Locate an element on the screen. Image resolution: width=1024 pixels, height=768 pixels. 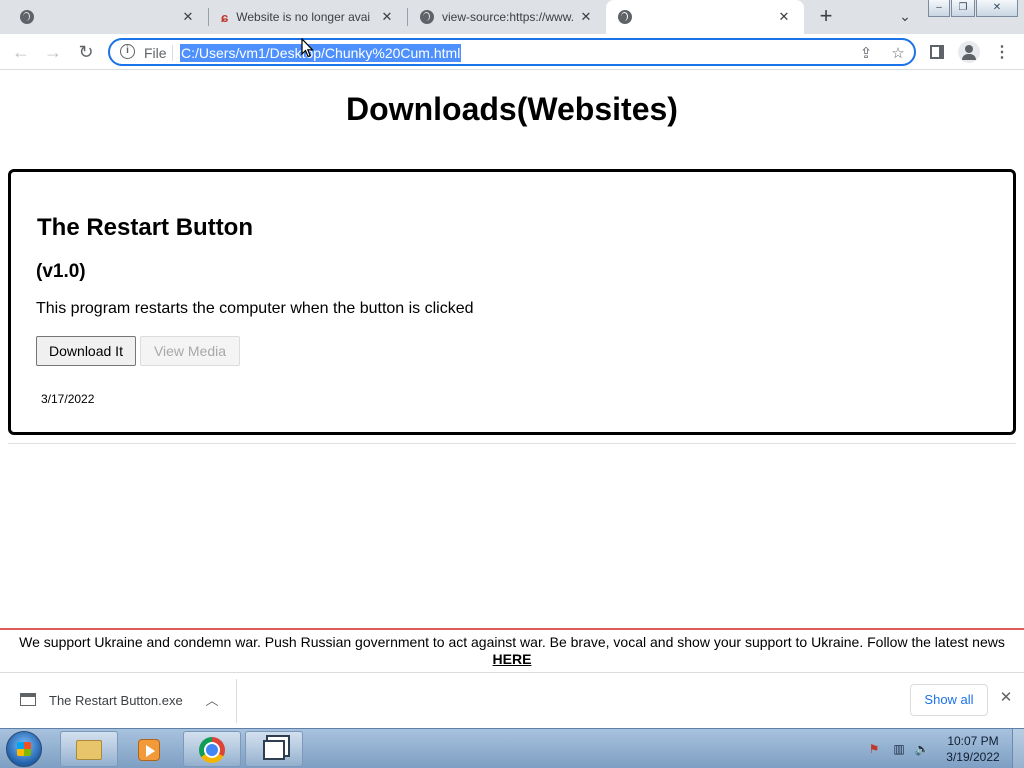
back-button: ← is located at coordinates (21, 52).